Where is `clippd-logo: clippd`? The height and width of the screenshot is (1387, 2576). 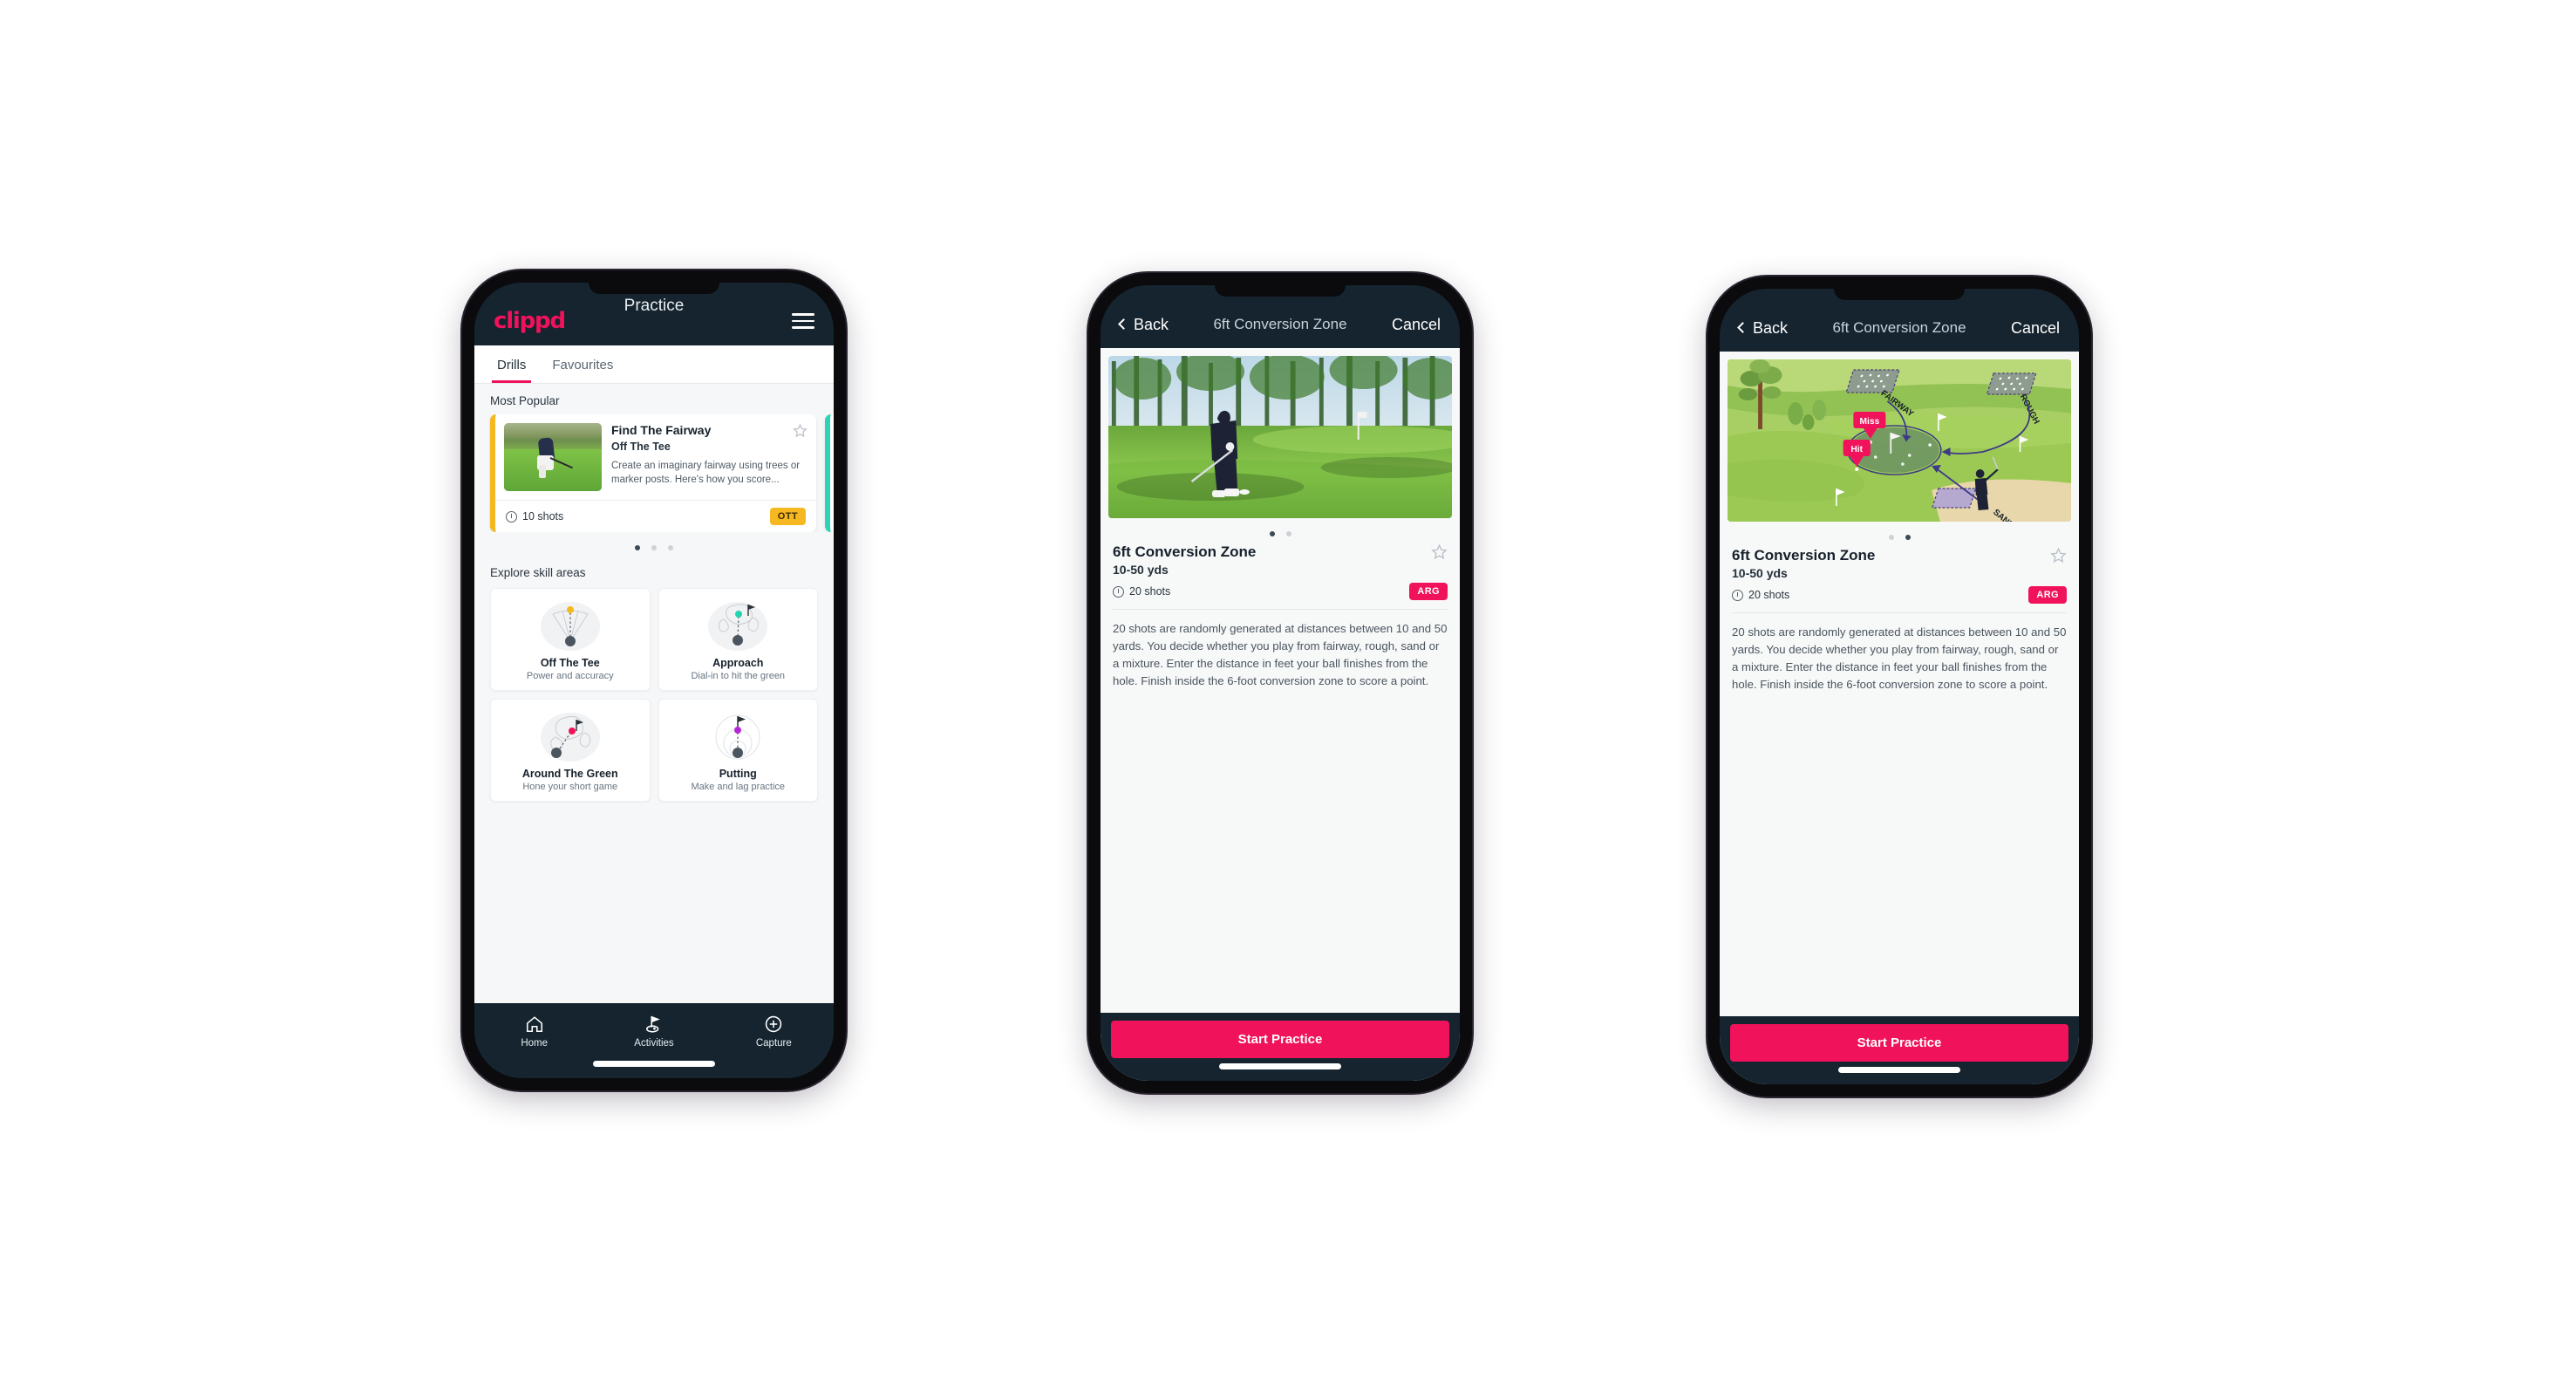
clippd-logo: clippd is located at coordinates (530, 321).